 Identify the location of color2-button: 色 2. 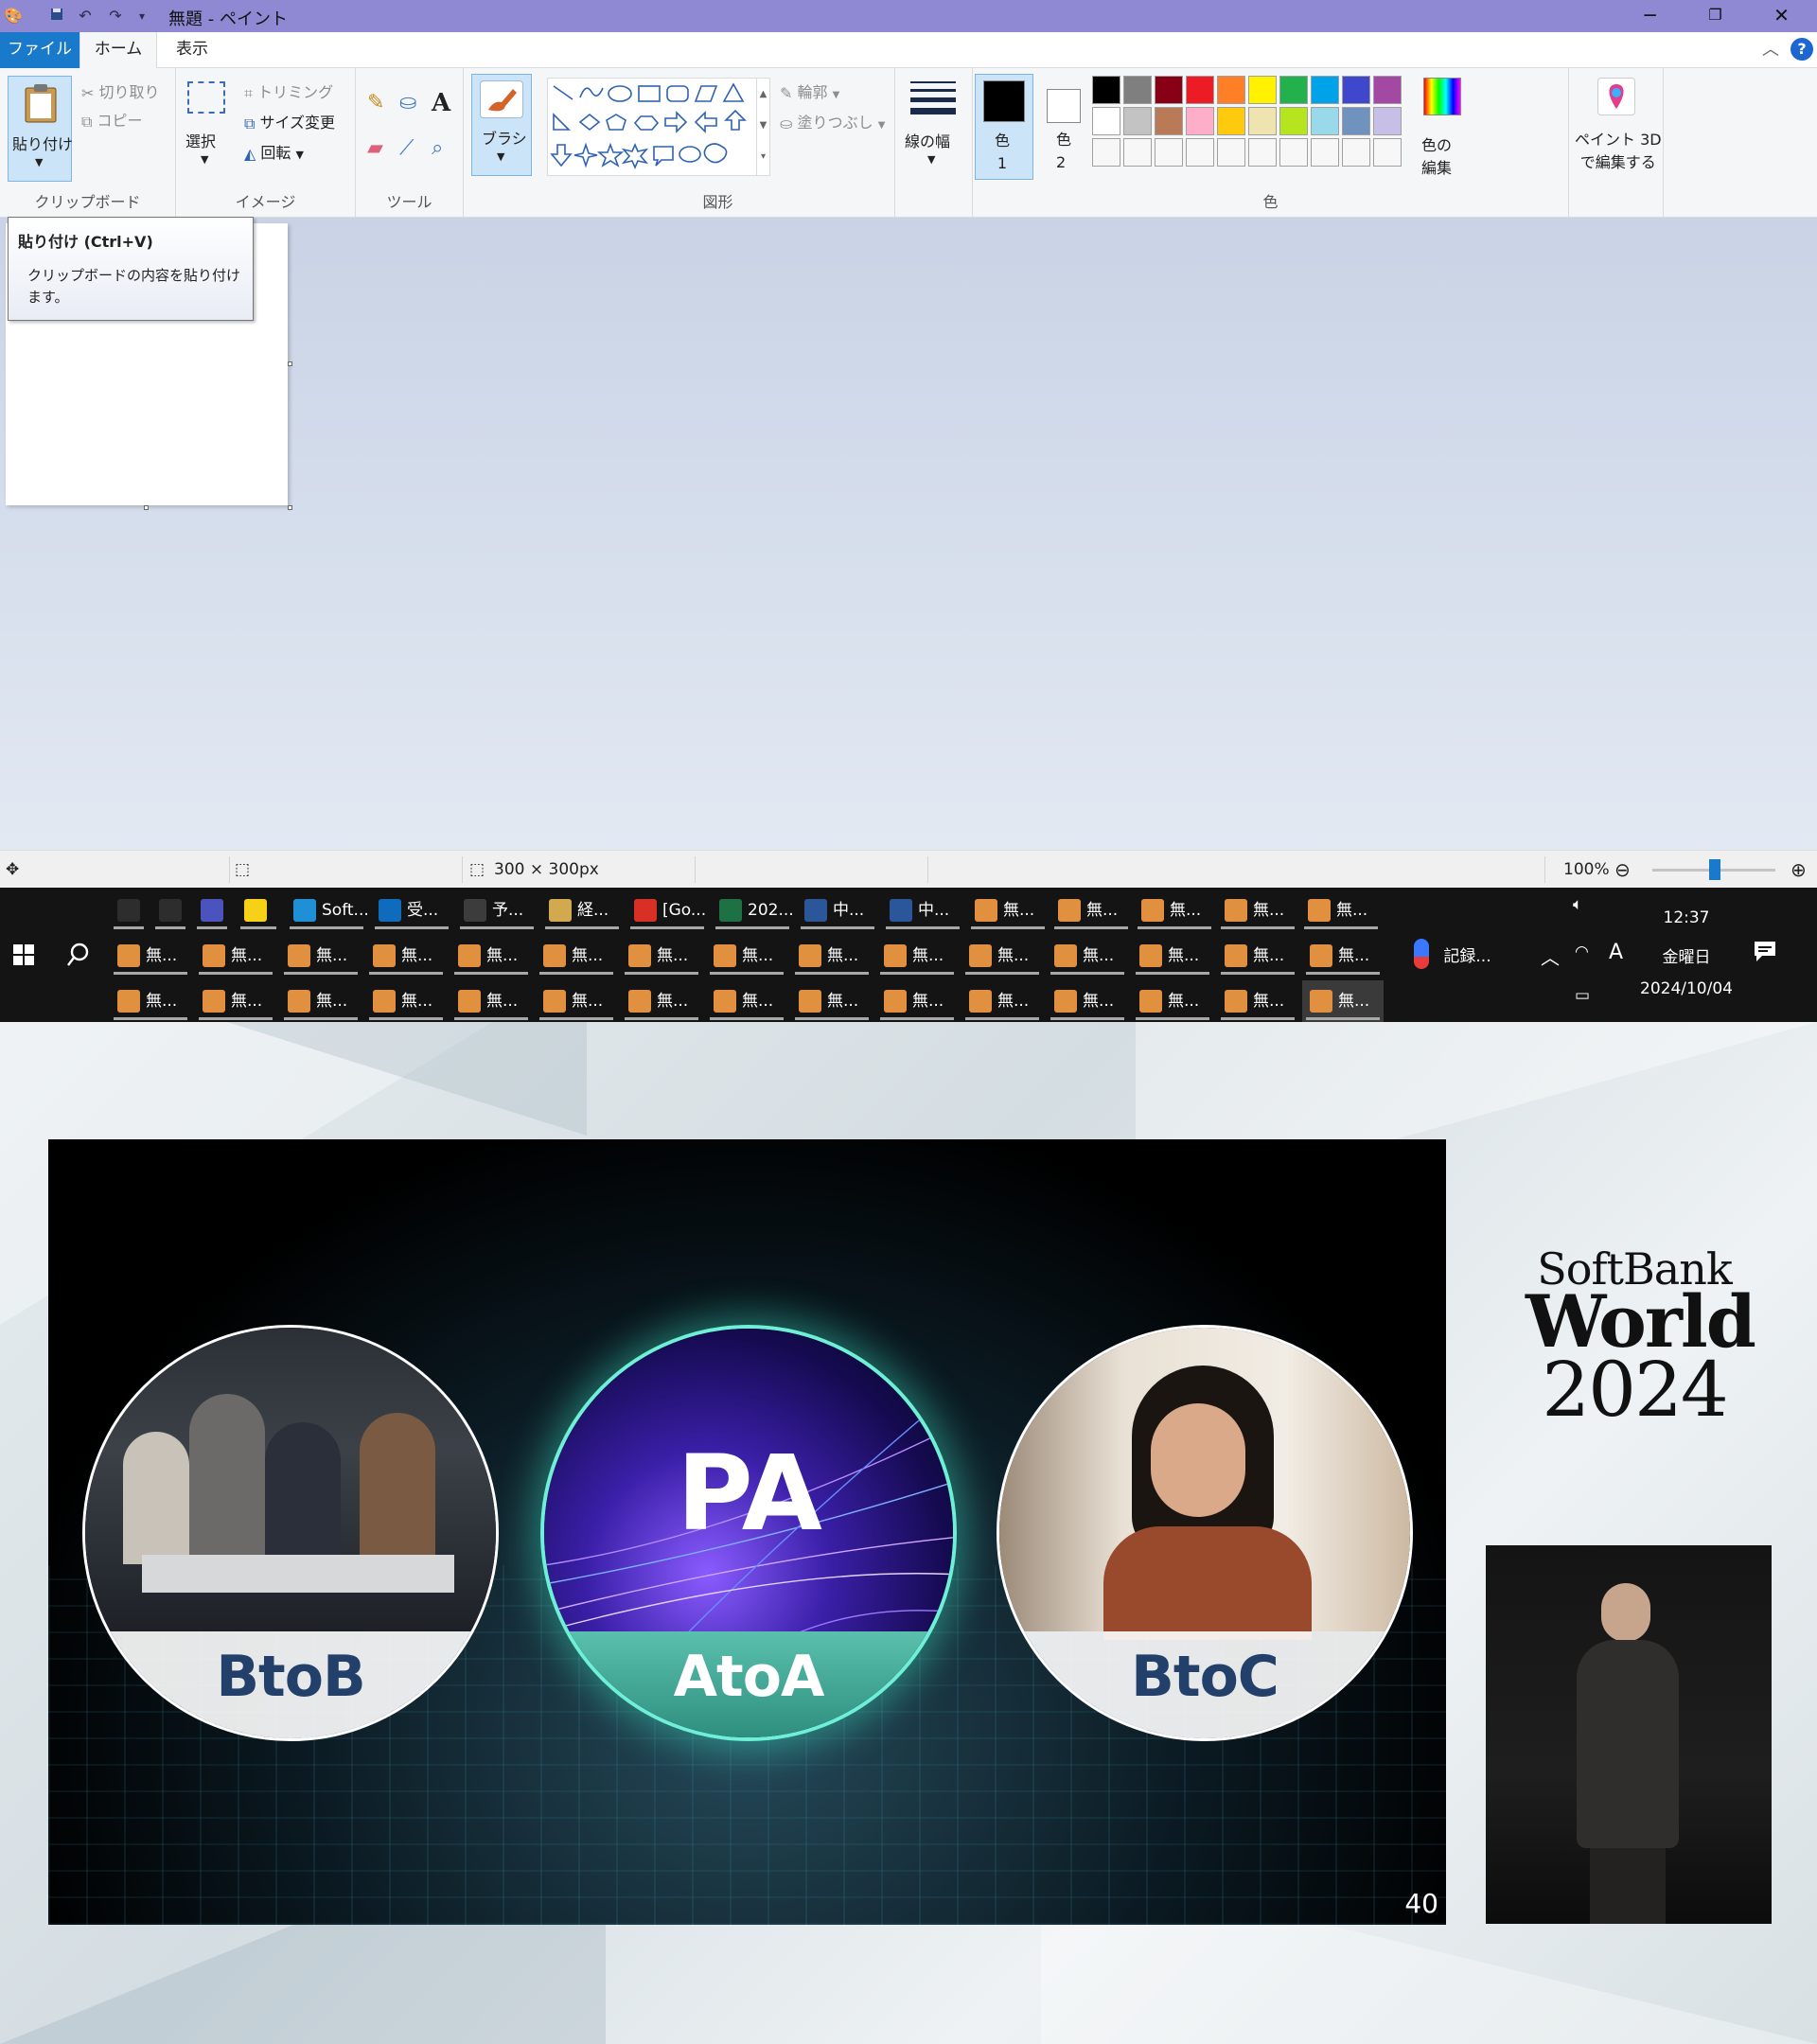
(1064, 127).